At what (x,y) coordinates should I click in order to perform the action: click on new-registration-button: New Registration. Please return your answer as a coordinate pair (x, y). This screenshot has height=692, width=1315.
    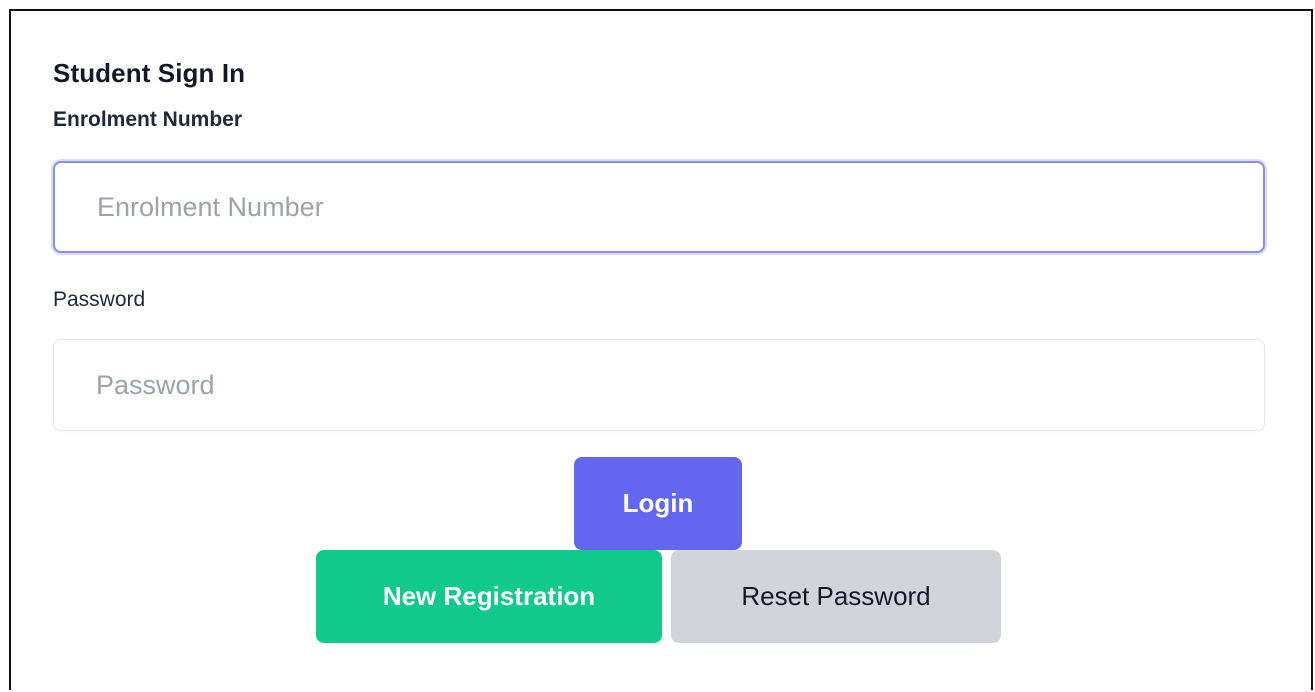
    Looking at the image, I should click on (489, 596).